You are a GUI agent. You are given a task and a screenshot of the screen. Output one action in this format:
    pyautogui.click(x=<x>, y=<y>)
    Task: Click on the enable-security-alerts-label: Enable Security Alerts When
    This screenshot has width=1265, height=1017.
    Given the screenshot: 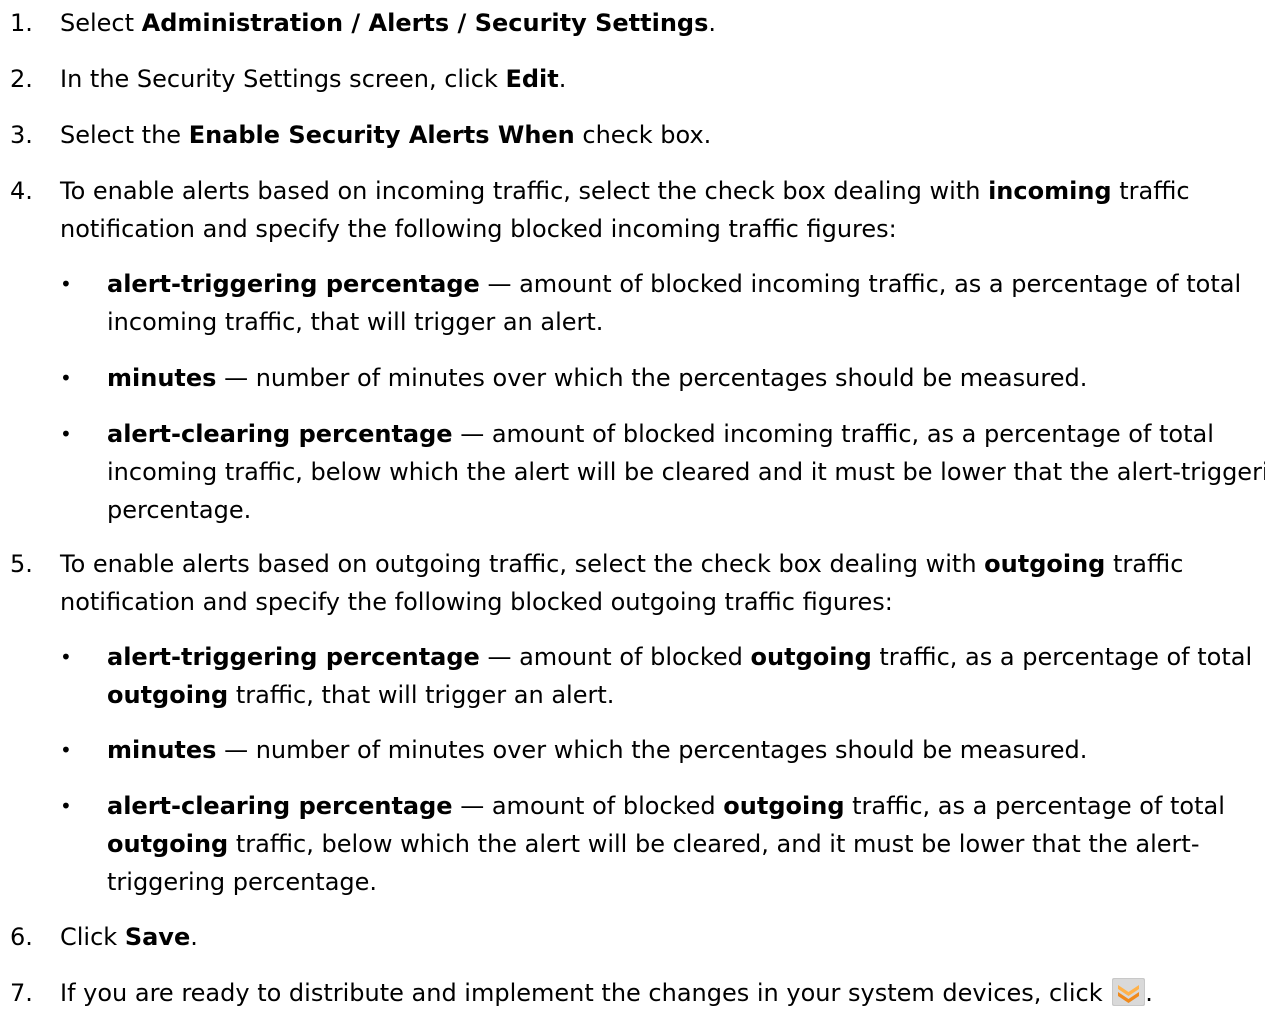 What is the action you would take?
    pyautogui.click(x=381, y=135)
    